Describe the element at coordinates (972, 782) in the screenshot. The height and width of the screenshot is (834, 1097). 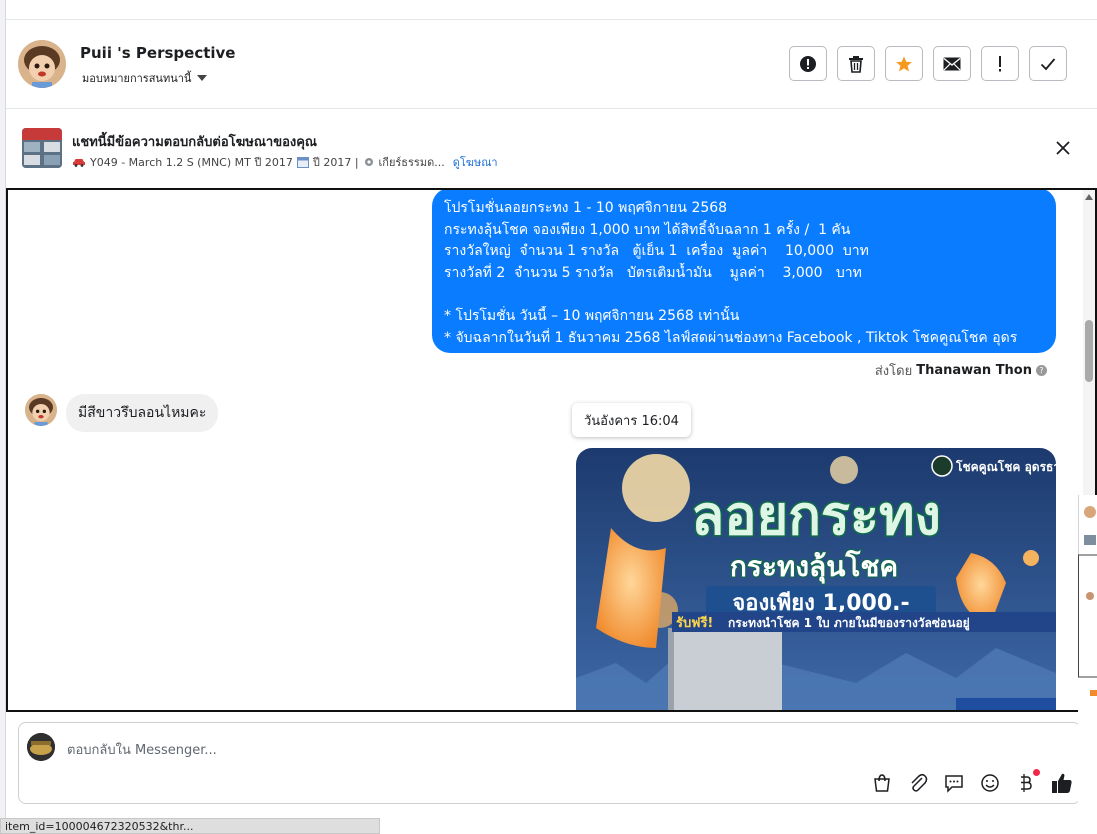
I see `composer-tools` at that location.